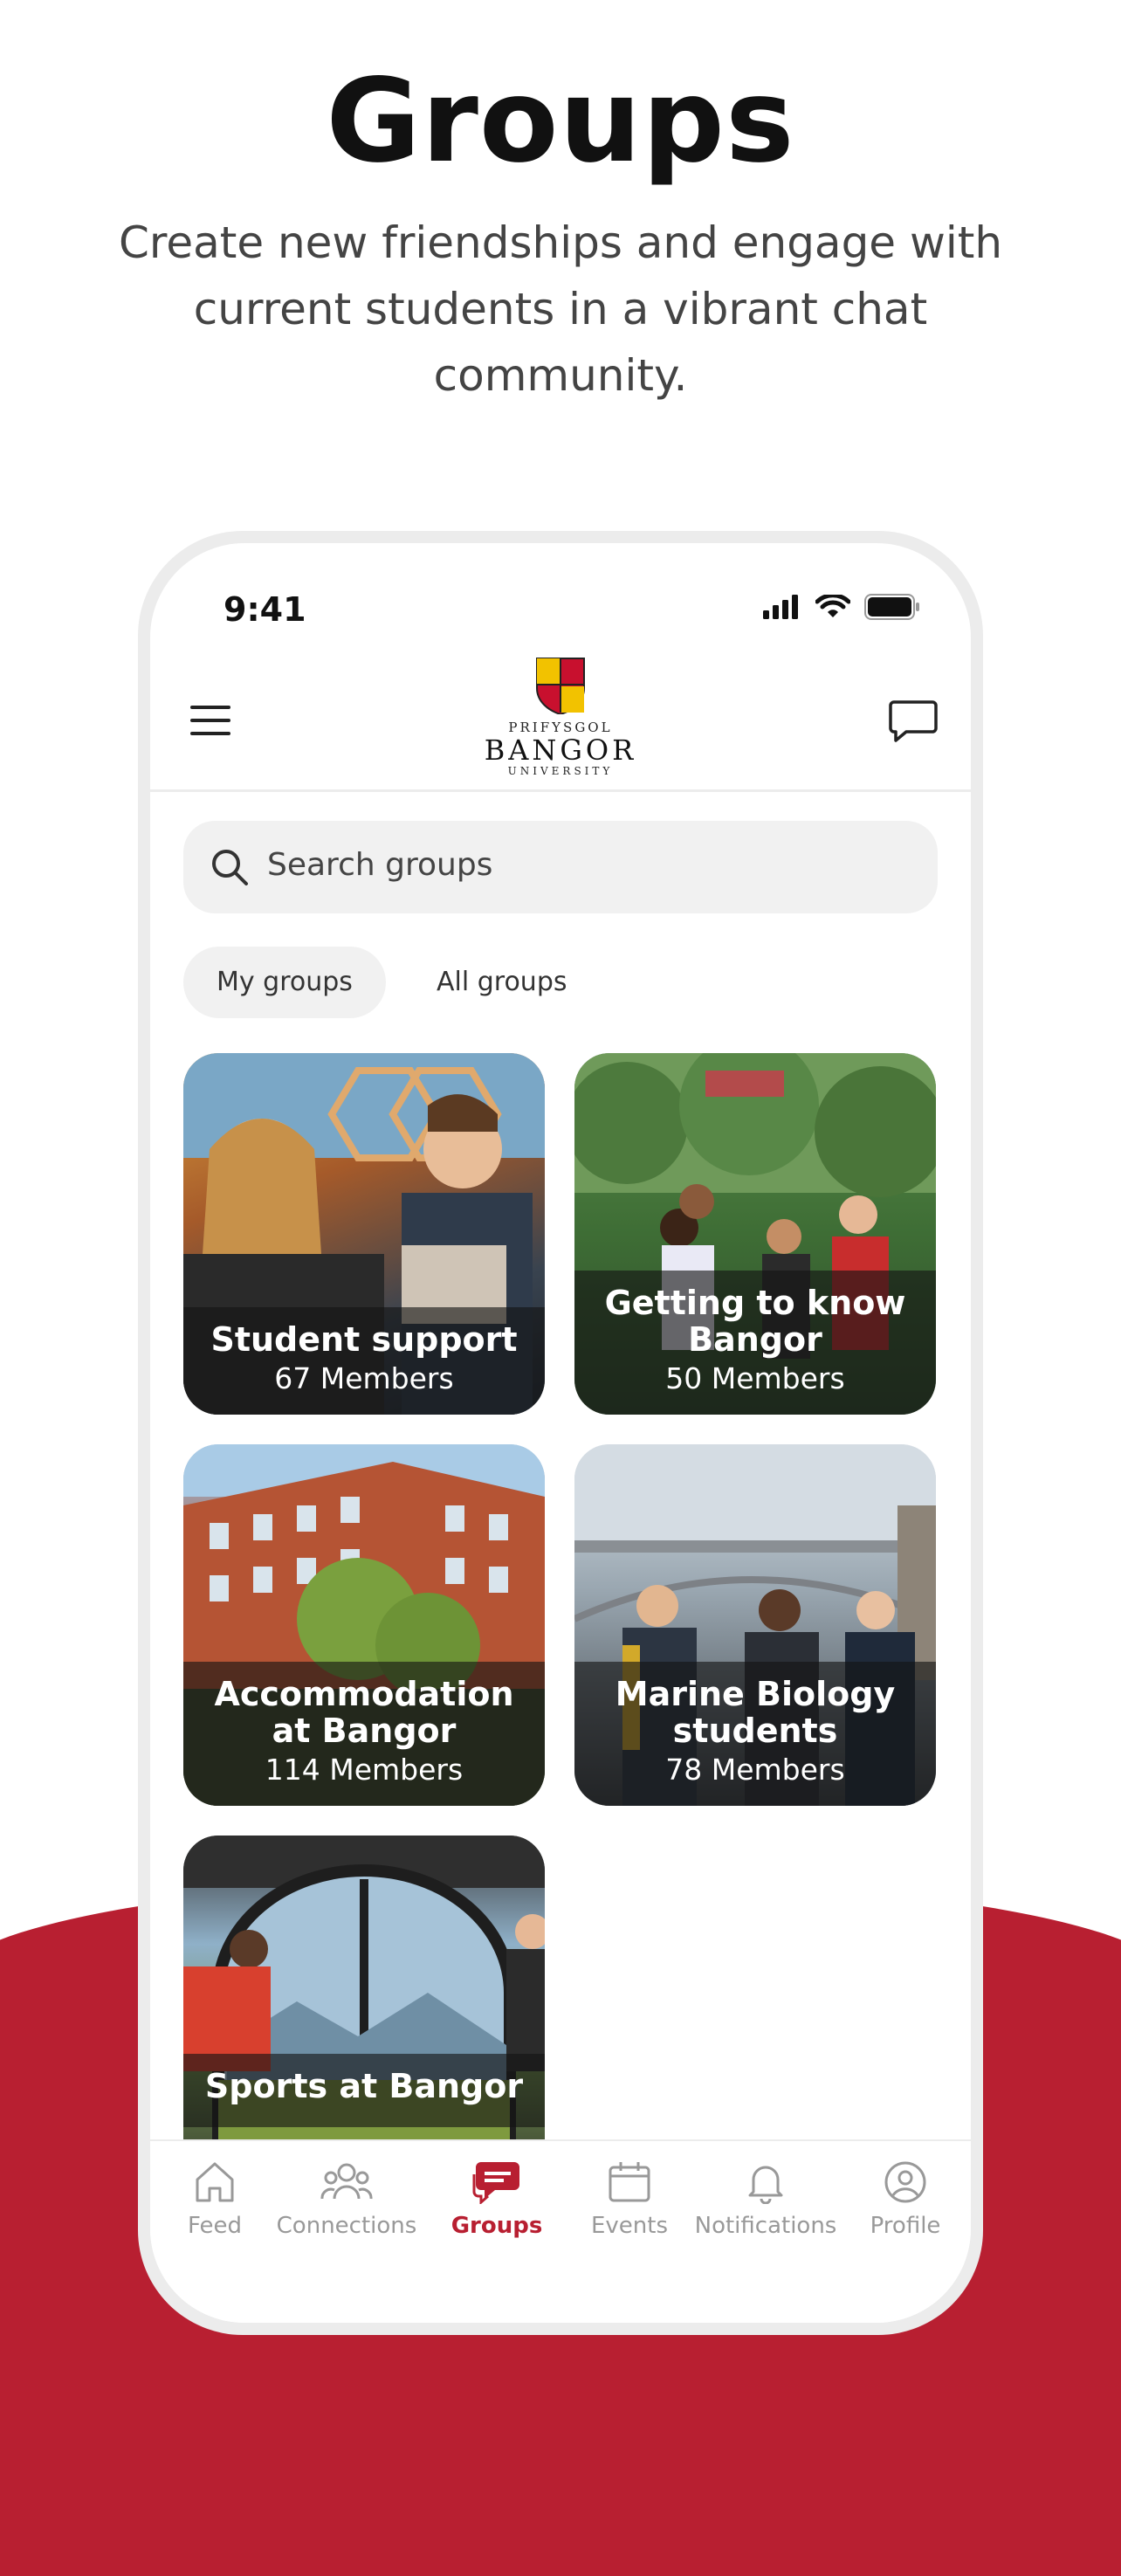 The width and height of the screenshot is (1121, 2576). I want to click on battery-icon, so click(891, 607).